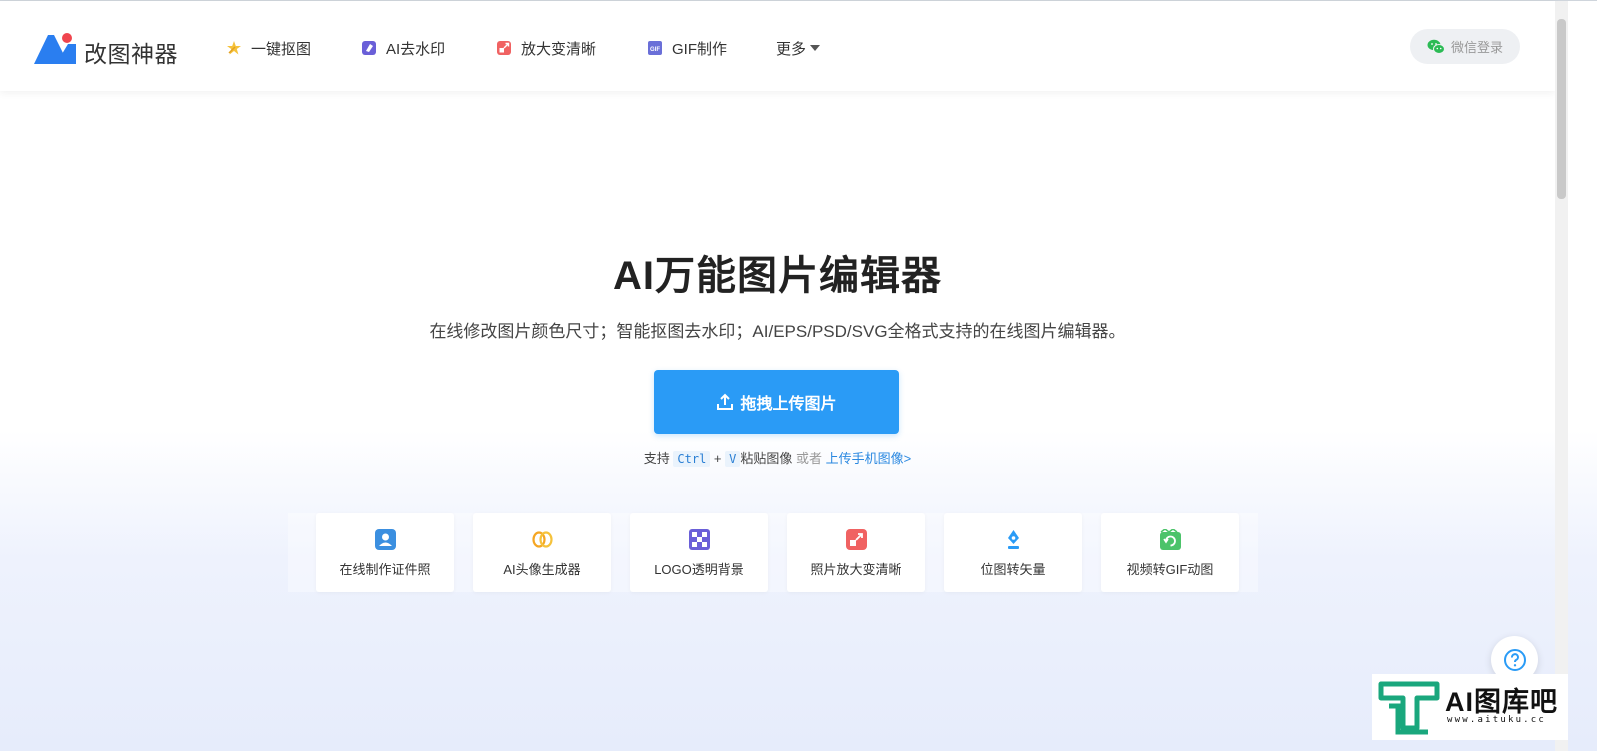 The image size is (1597, 751). Describe the element at coordinates (131, 52) in the screenshot. I see `brand-name: 改图神器` at that location.